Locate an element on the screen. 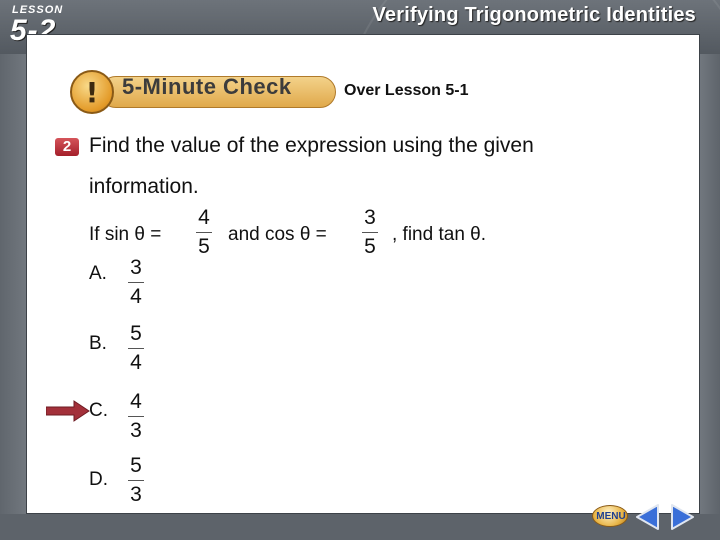 This screenshot has height=540, width=720. option-a-fraction: 3 4 is located at coordinates (136, 282).